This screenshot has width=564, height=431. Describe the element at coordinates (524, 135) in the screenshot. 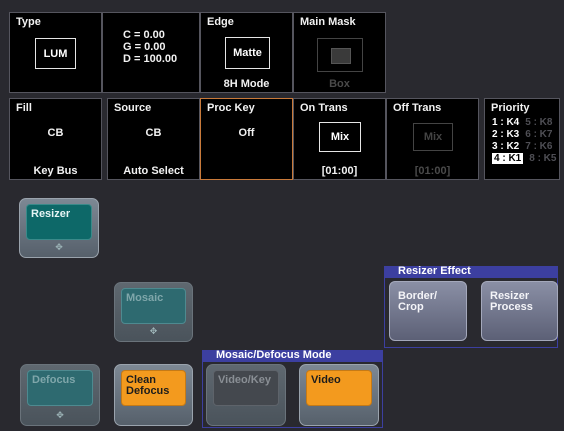

I see `priority-row: 2 : K3 6 : K7` at that location.